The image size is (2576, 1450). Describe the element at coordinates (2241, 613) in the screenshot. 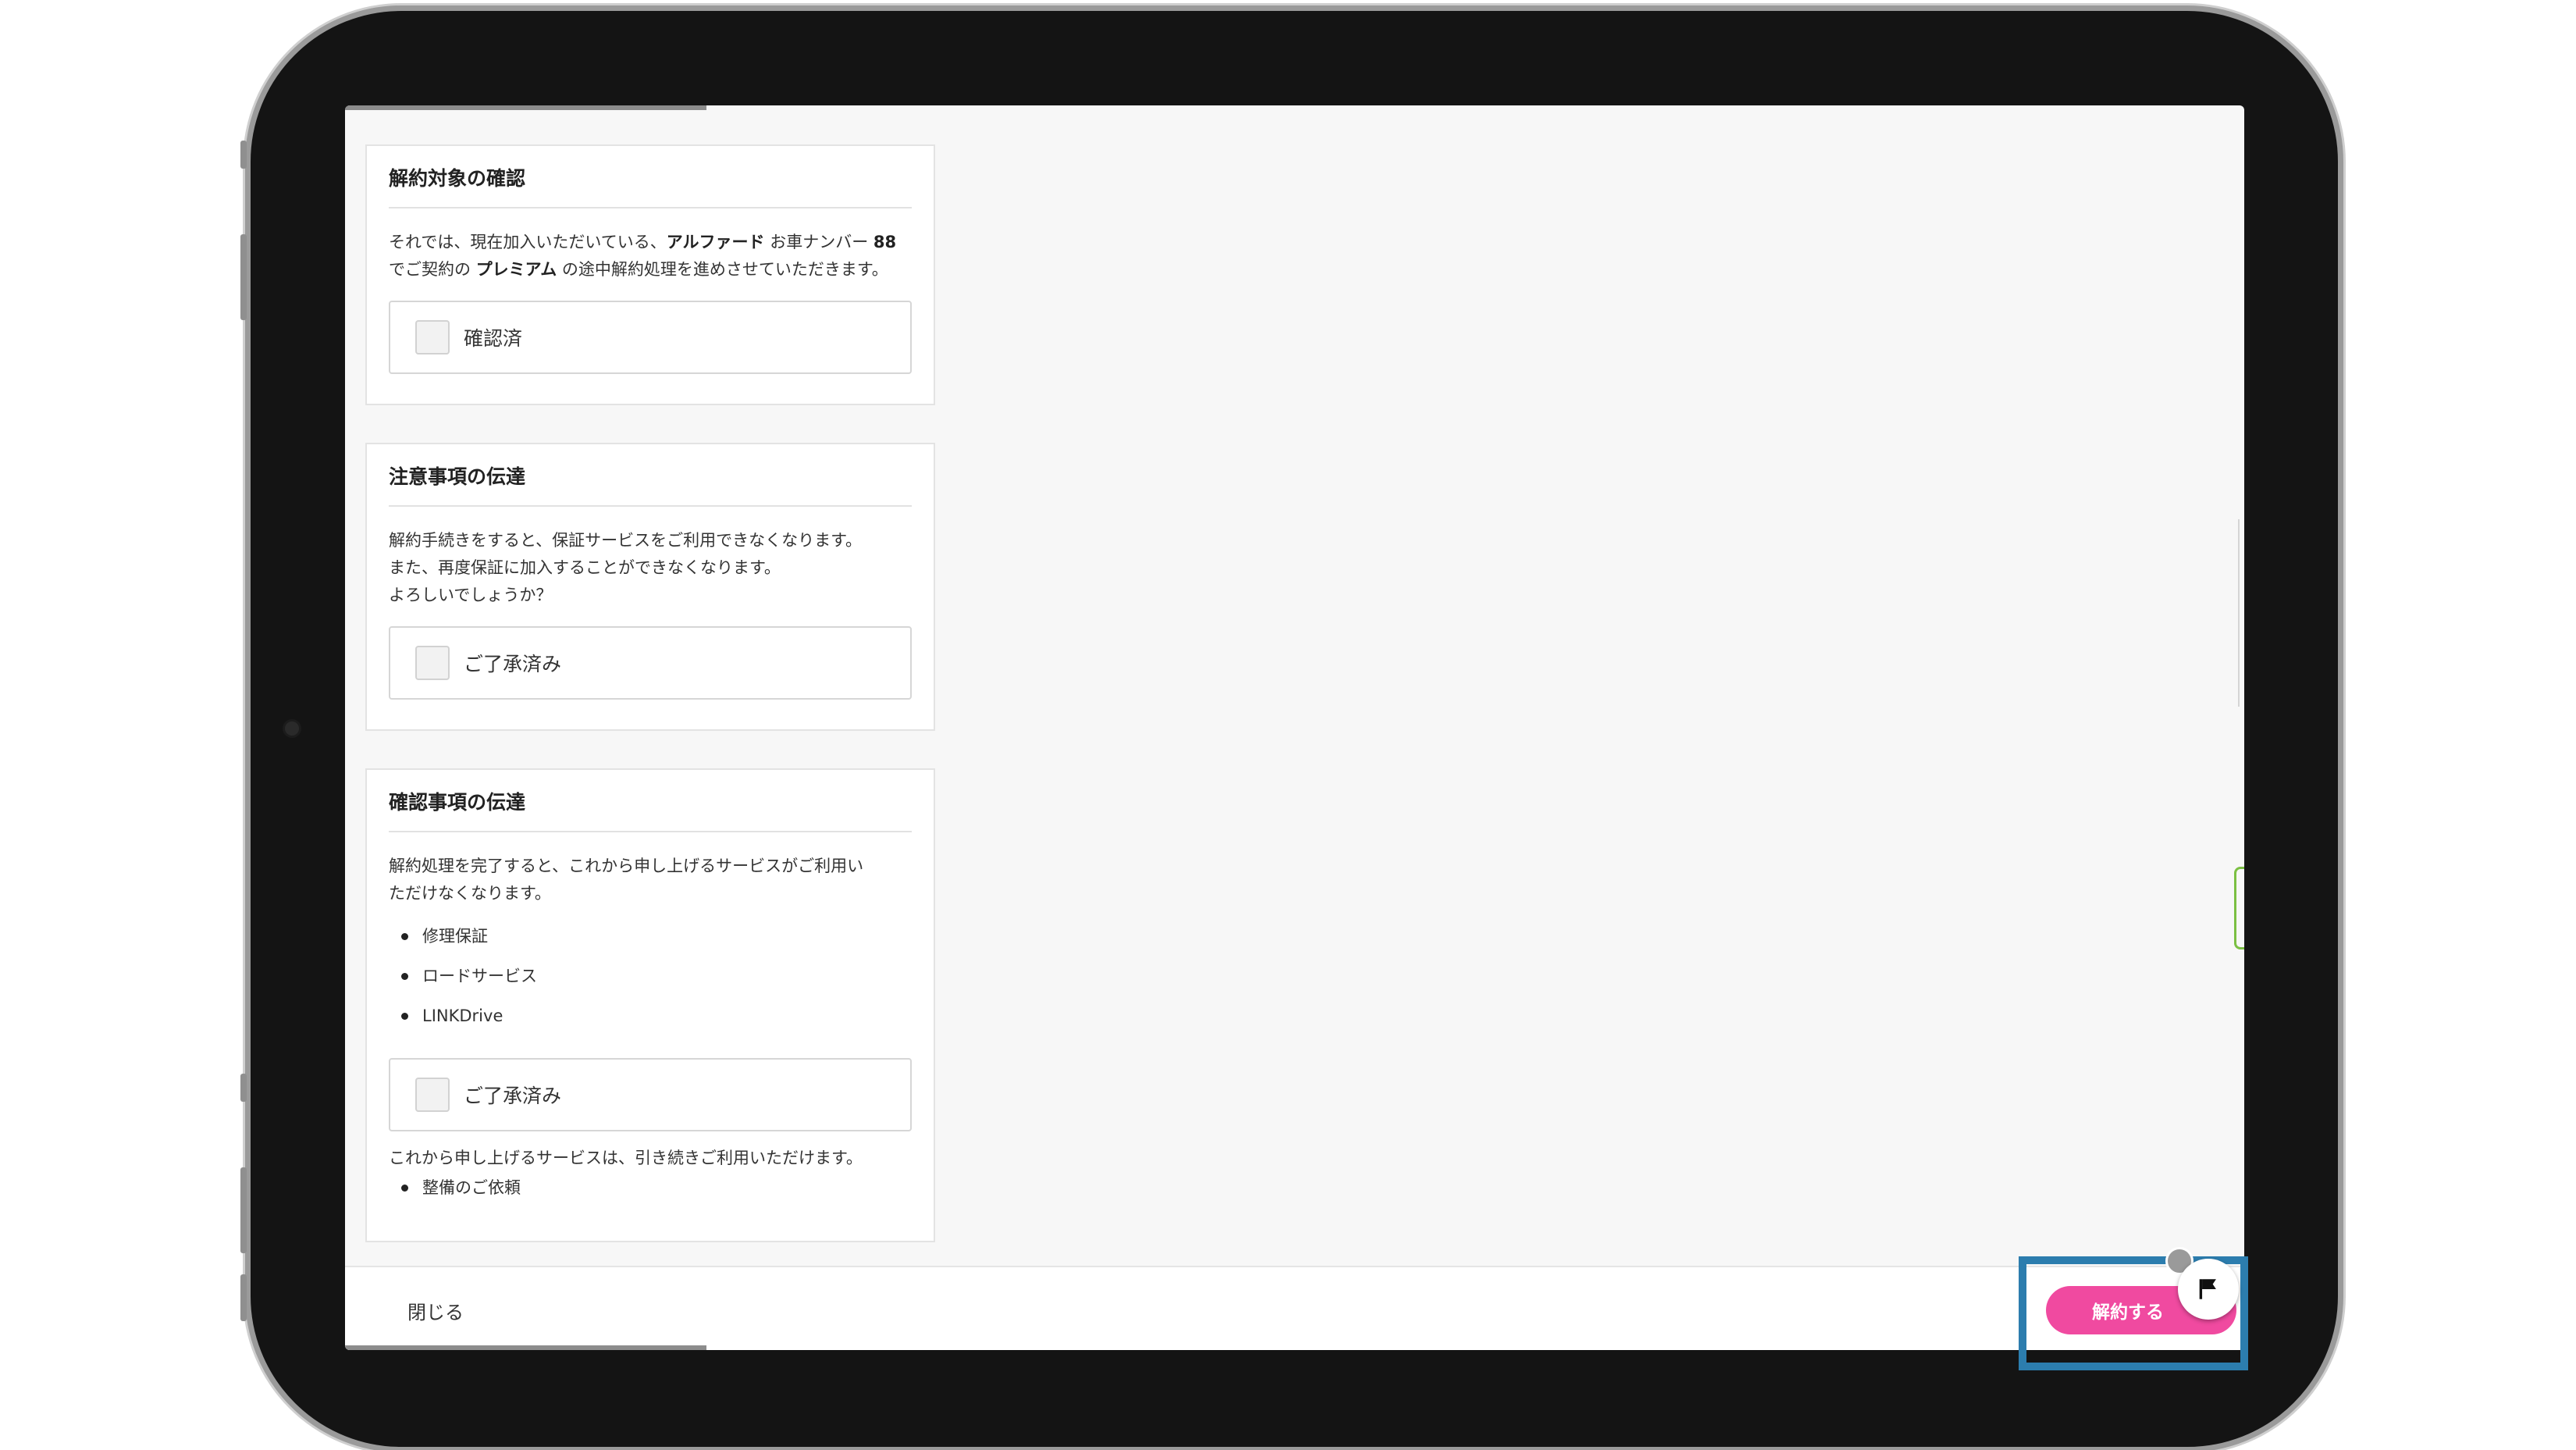

I see `side-panel-edge` at that location.